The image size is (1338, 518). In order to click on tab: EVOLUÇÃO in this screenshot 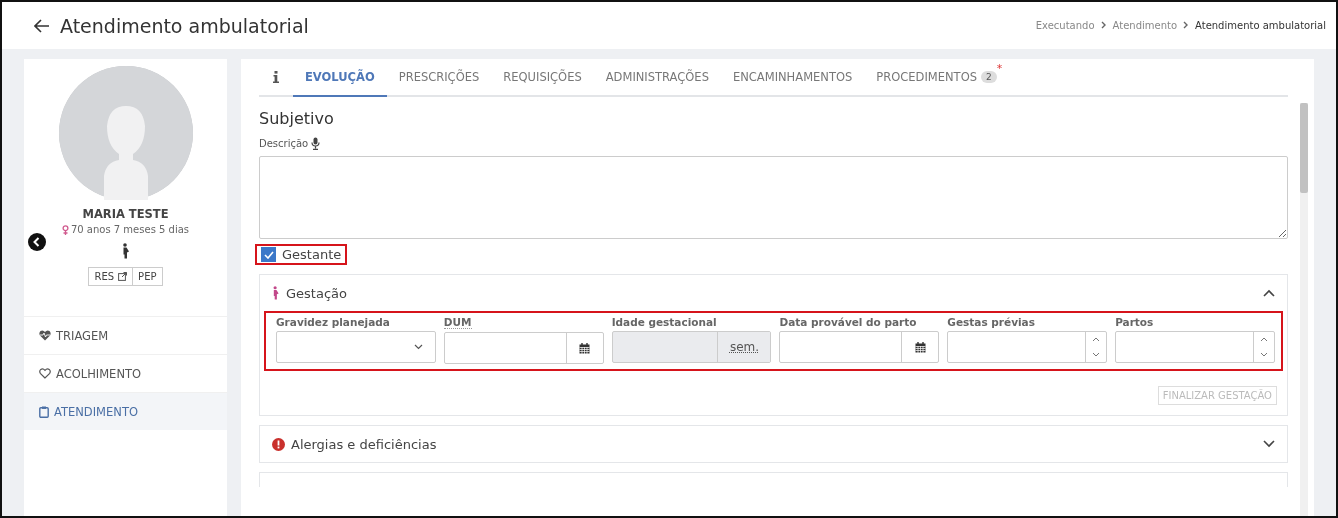, I will do `click(340, 78)`.